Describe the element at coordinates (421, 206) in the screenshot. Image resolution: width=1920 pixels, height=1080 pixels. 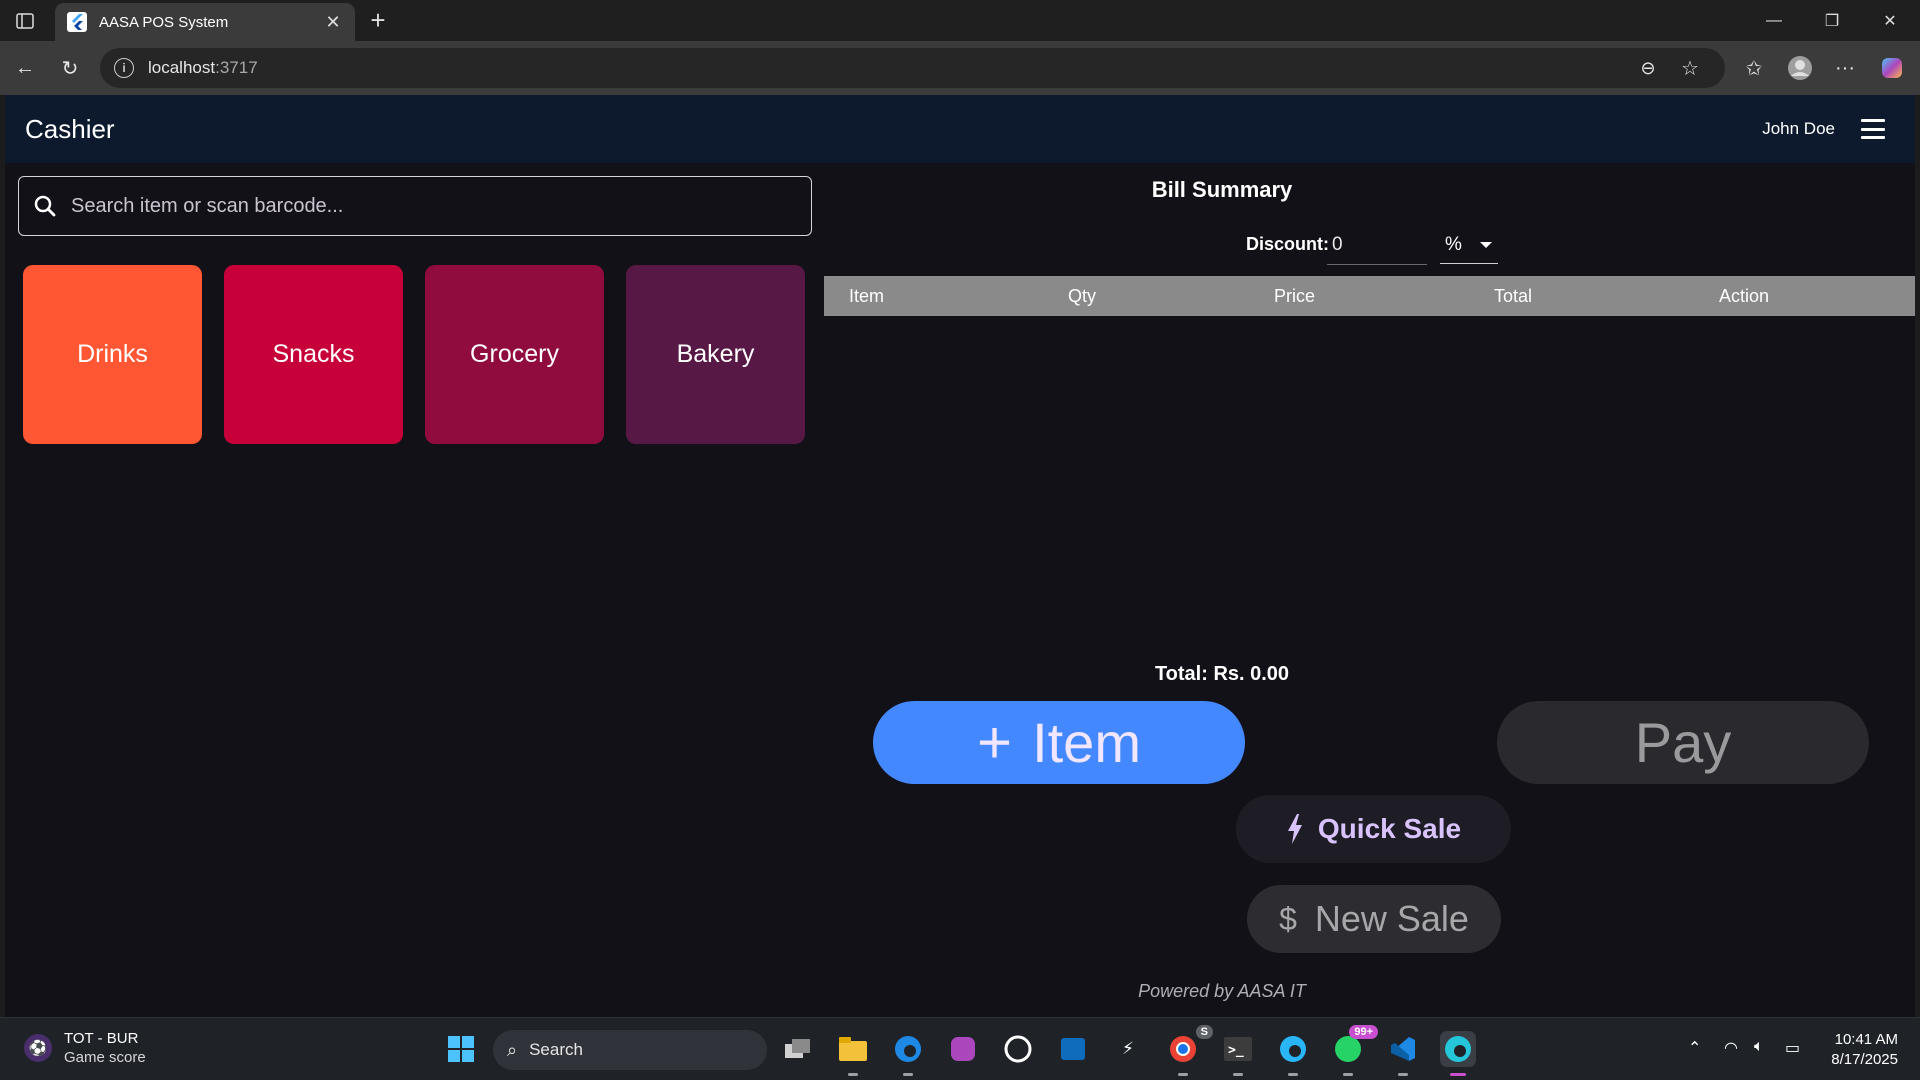
I see `search-input` at that location.